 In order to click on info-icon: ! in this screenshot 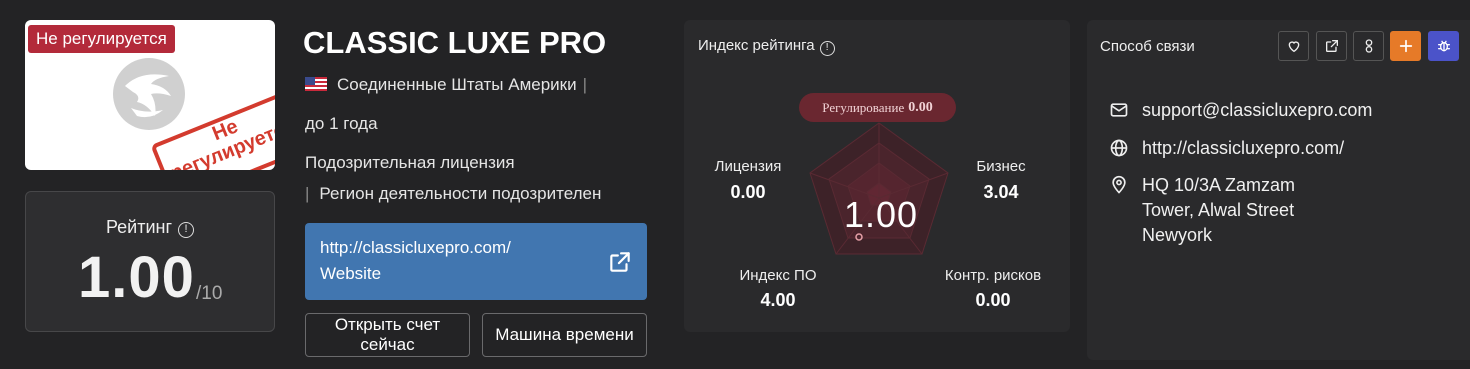, I will do `click(186, 230)`.